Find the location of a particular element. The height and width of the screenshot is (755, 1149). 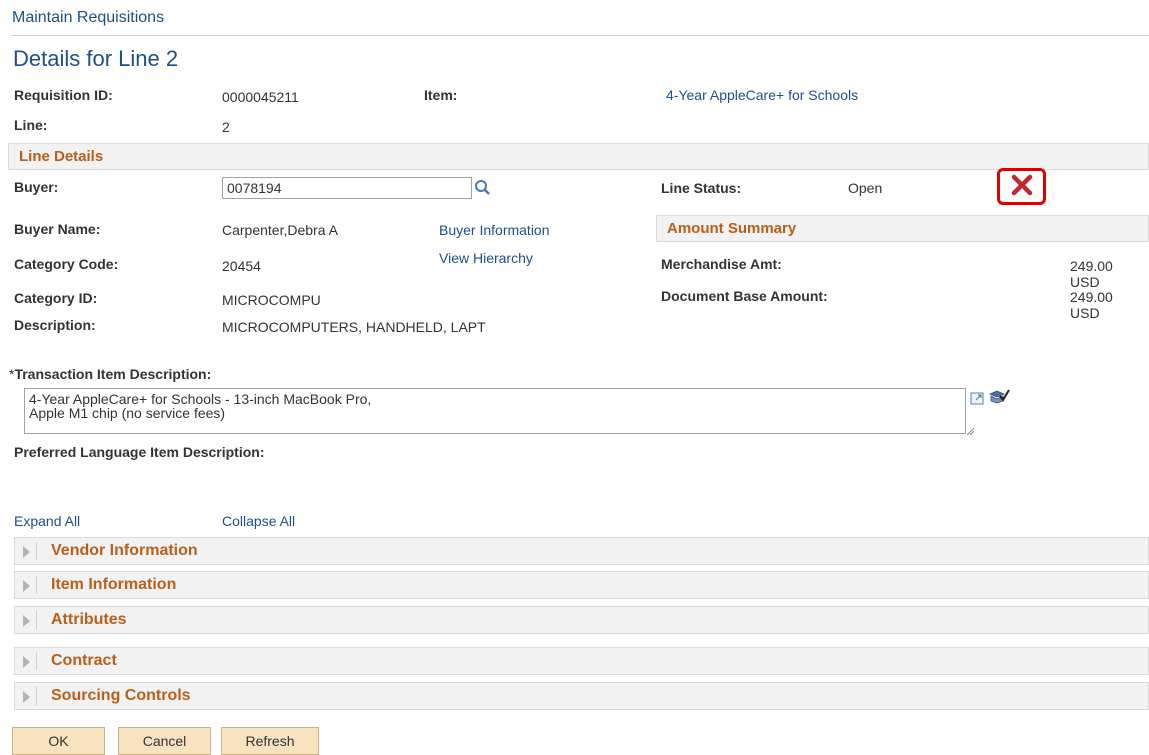

close-x-highlight is located at coordinates (1021, 186).